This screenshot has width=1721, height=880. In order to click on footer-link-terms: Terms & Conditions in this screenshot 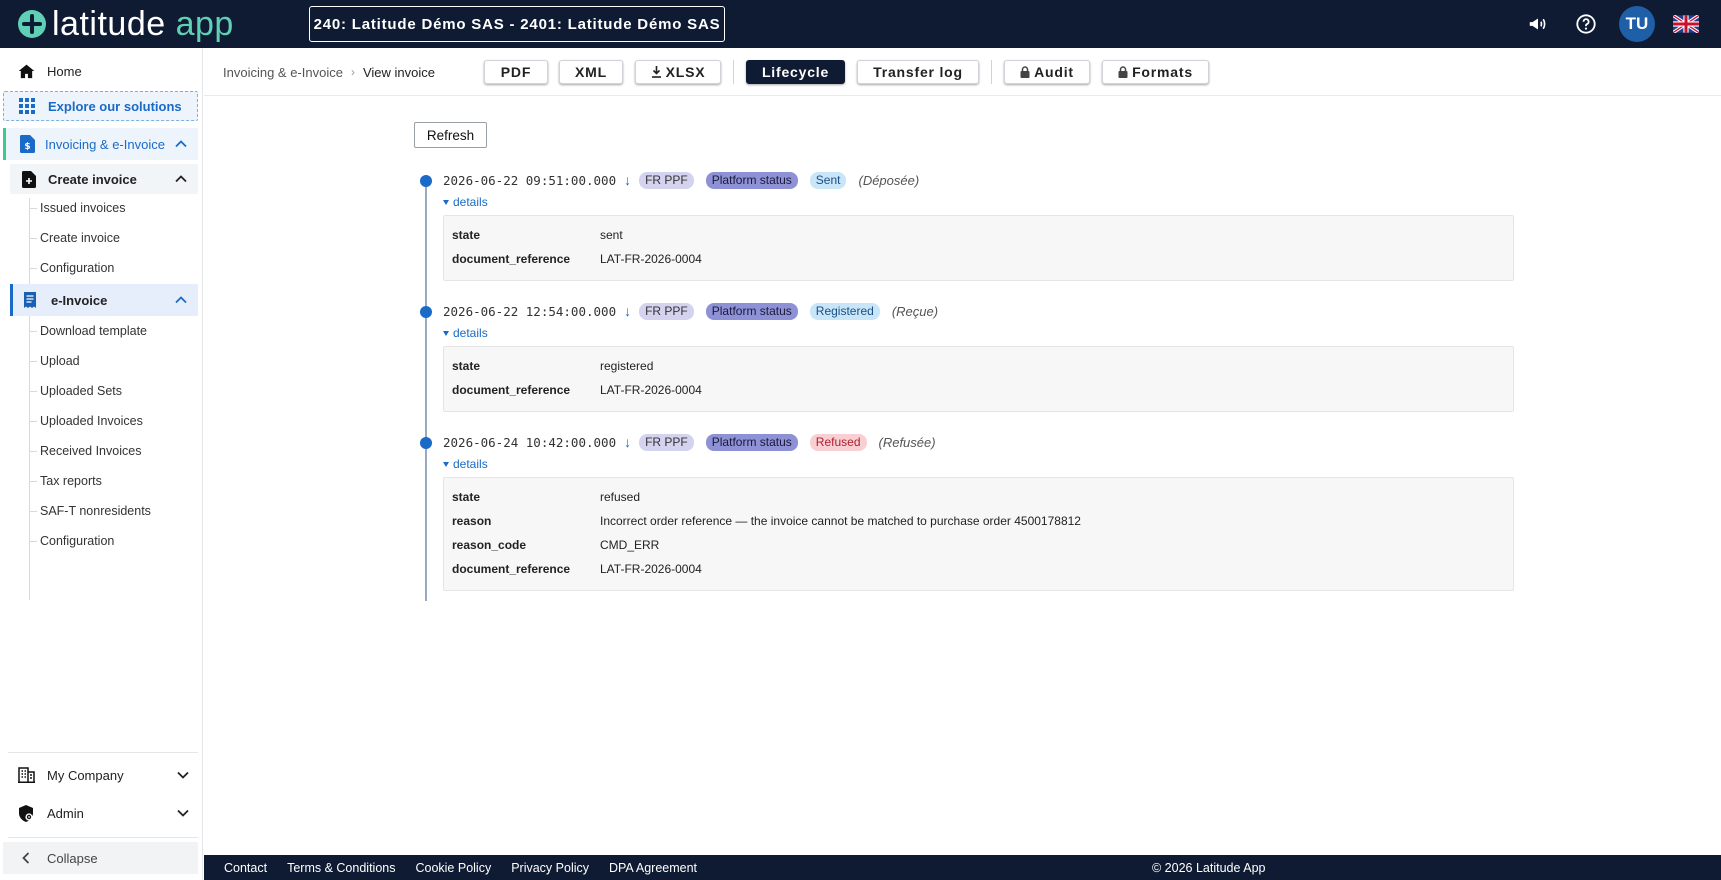, I will do `click(341, 868)`.